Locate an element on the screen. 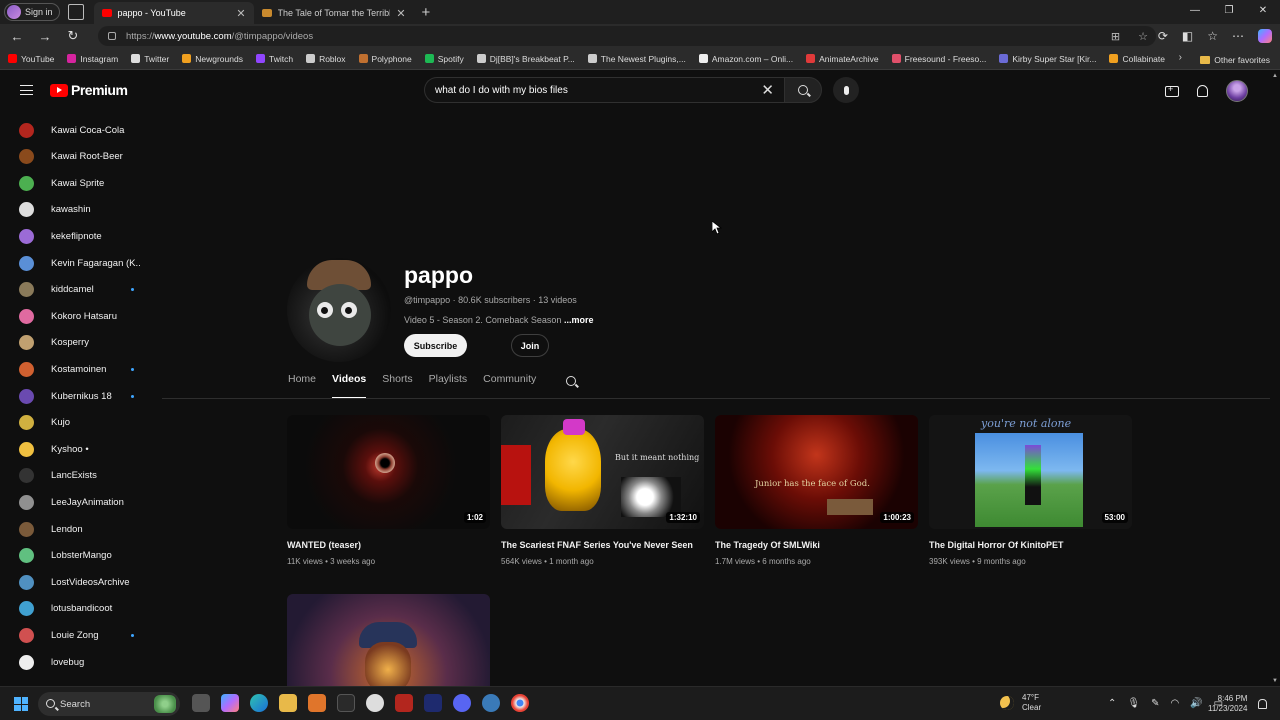  sidebar-subscription-item: Kubernikus 18 is located at coordinates (80, 396).